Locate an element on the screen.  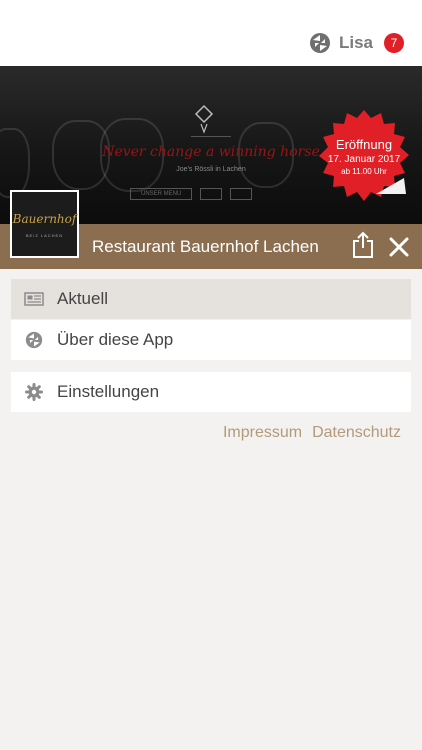
menu-item-label: Einstellungen is located at coordinates (108, 391).